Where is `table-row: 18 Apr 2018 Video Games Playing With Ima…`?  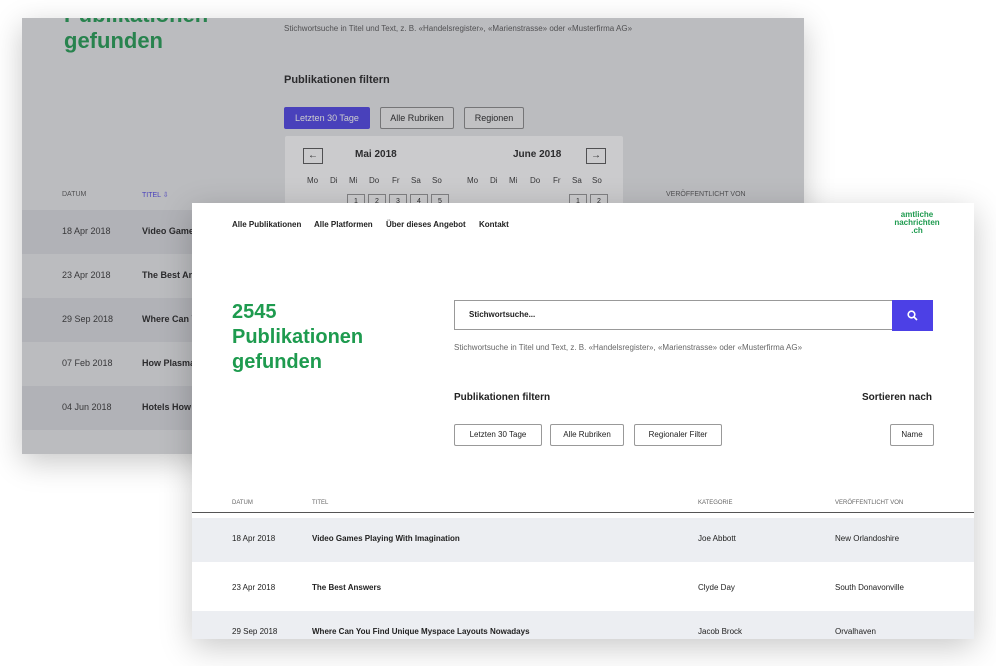 table-row: 18 Apr 2018 Video Games Playing With Ima… is located at coordinates (583, 540).